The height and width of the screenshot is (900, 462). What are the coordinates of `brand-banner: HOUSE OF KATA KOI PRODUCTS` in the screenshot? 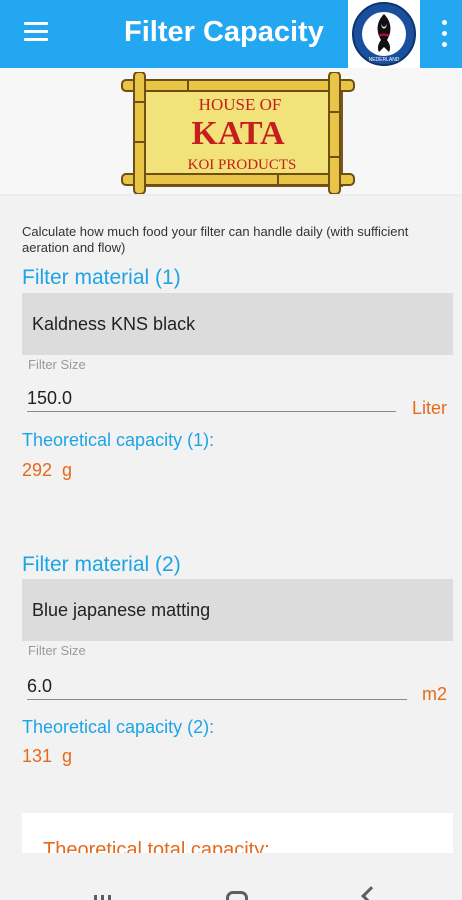 It's located at (231, 132).